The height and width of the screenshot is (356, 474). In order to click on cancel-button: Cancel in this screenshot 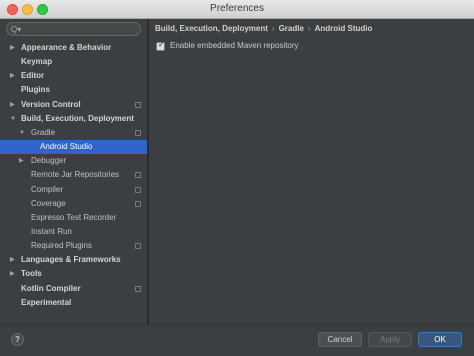, I will do `click(340, 339)`.